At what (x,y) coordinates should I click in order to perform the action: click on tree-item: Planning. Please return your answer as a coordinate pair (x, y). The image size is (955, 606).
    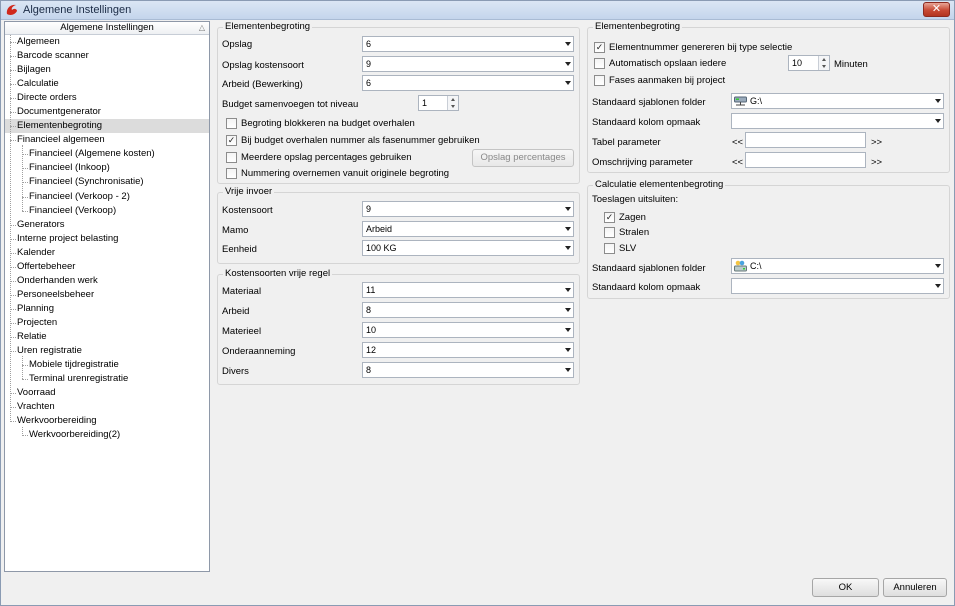
    Looking at the image, I should click on (107, 309).